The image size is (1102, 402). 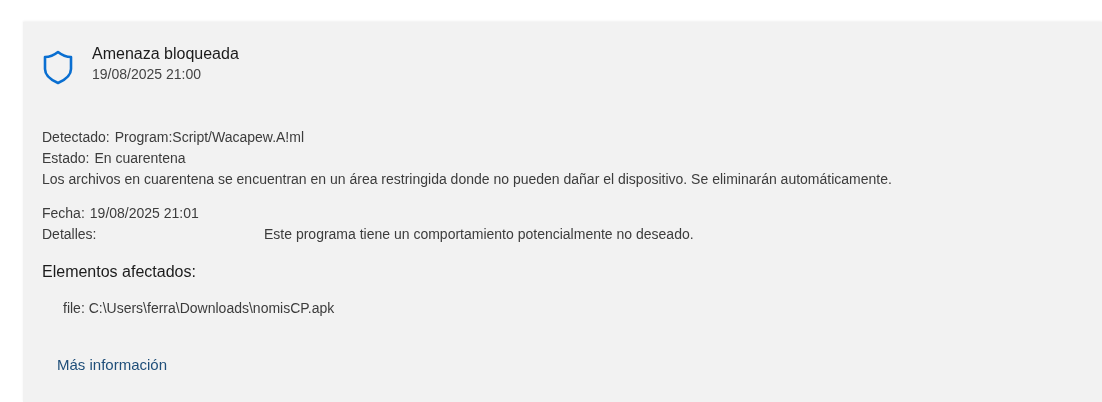 What do you see at coordinates (479, 234) in the screenshot?
I see `field-value: Este programa tiene un comportamiento potencialmente no deseado.` at bounding box center [479, 234].